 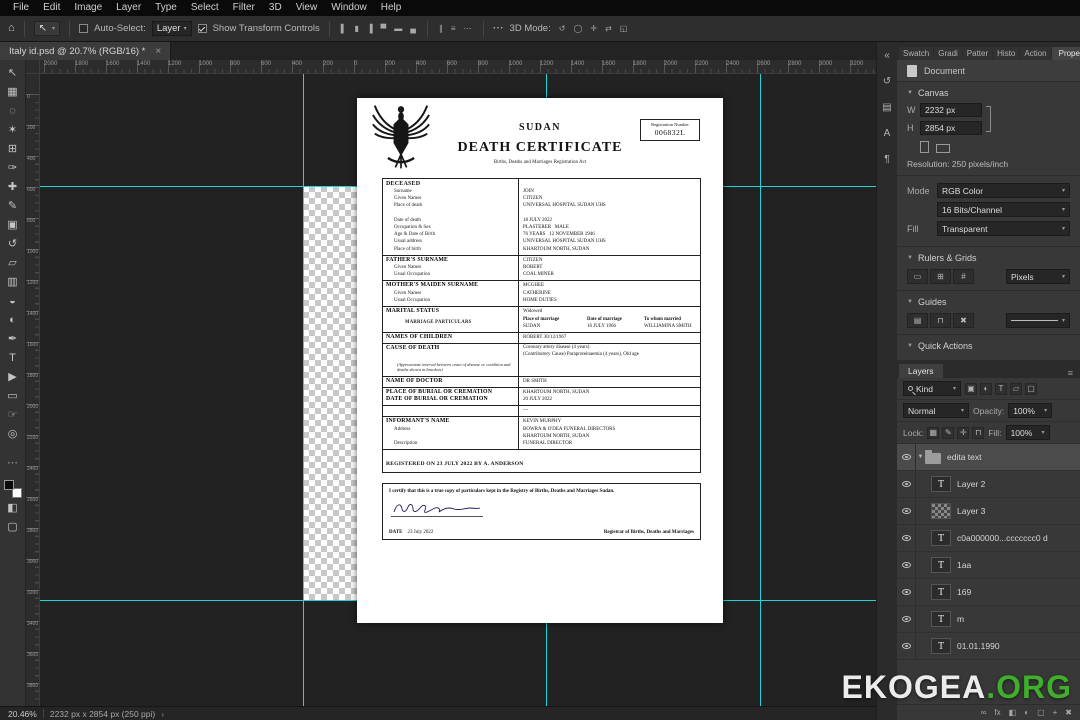 What do you see at coordinates (13, 376) in the screenshot?
I see `path-selection-tool: ▶` at bounding box center [13, 376].